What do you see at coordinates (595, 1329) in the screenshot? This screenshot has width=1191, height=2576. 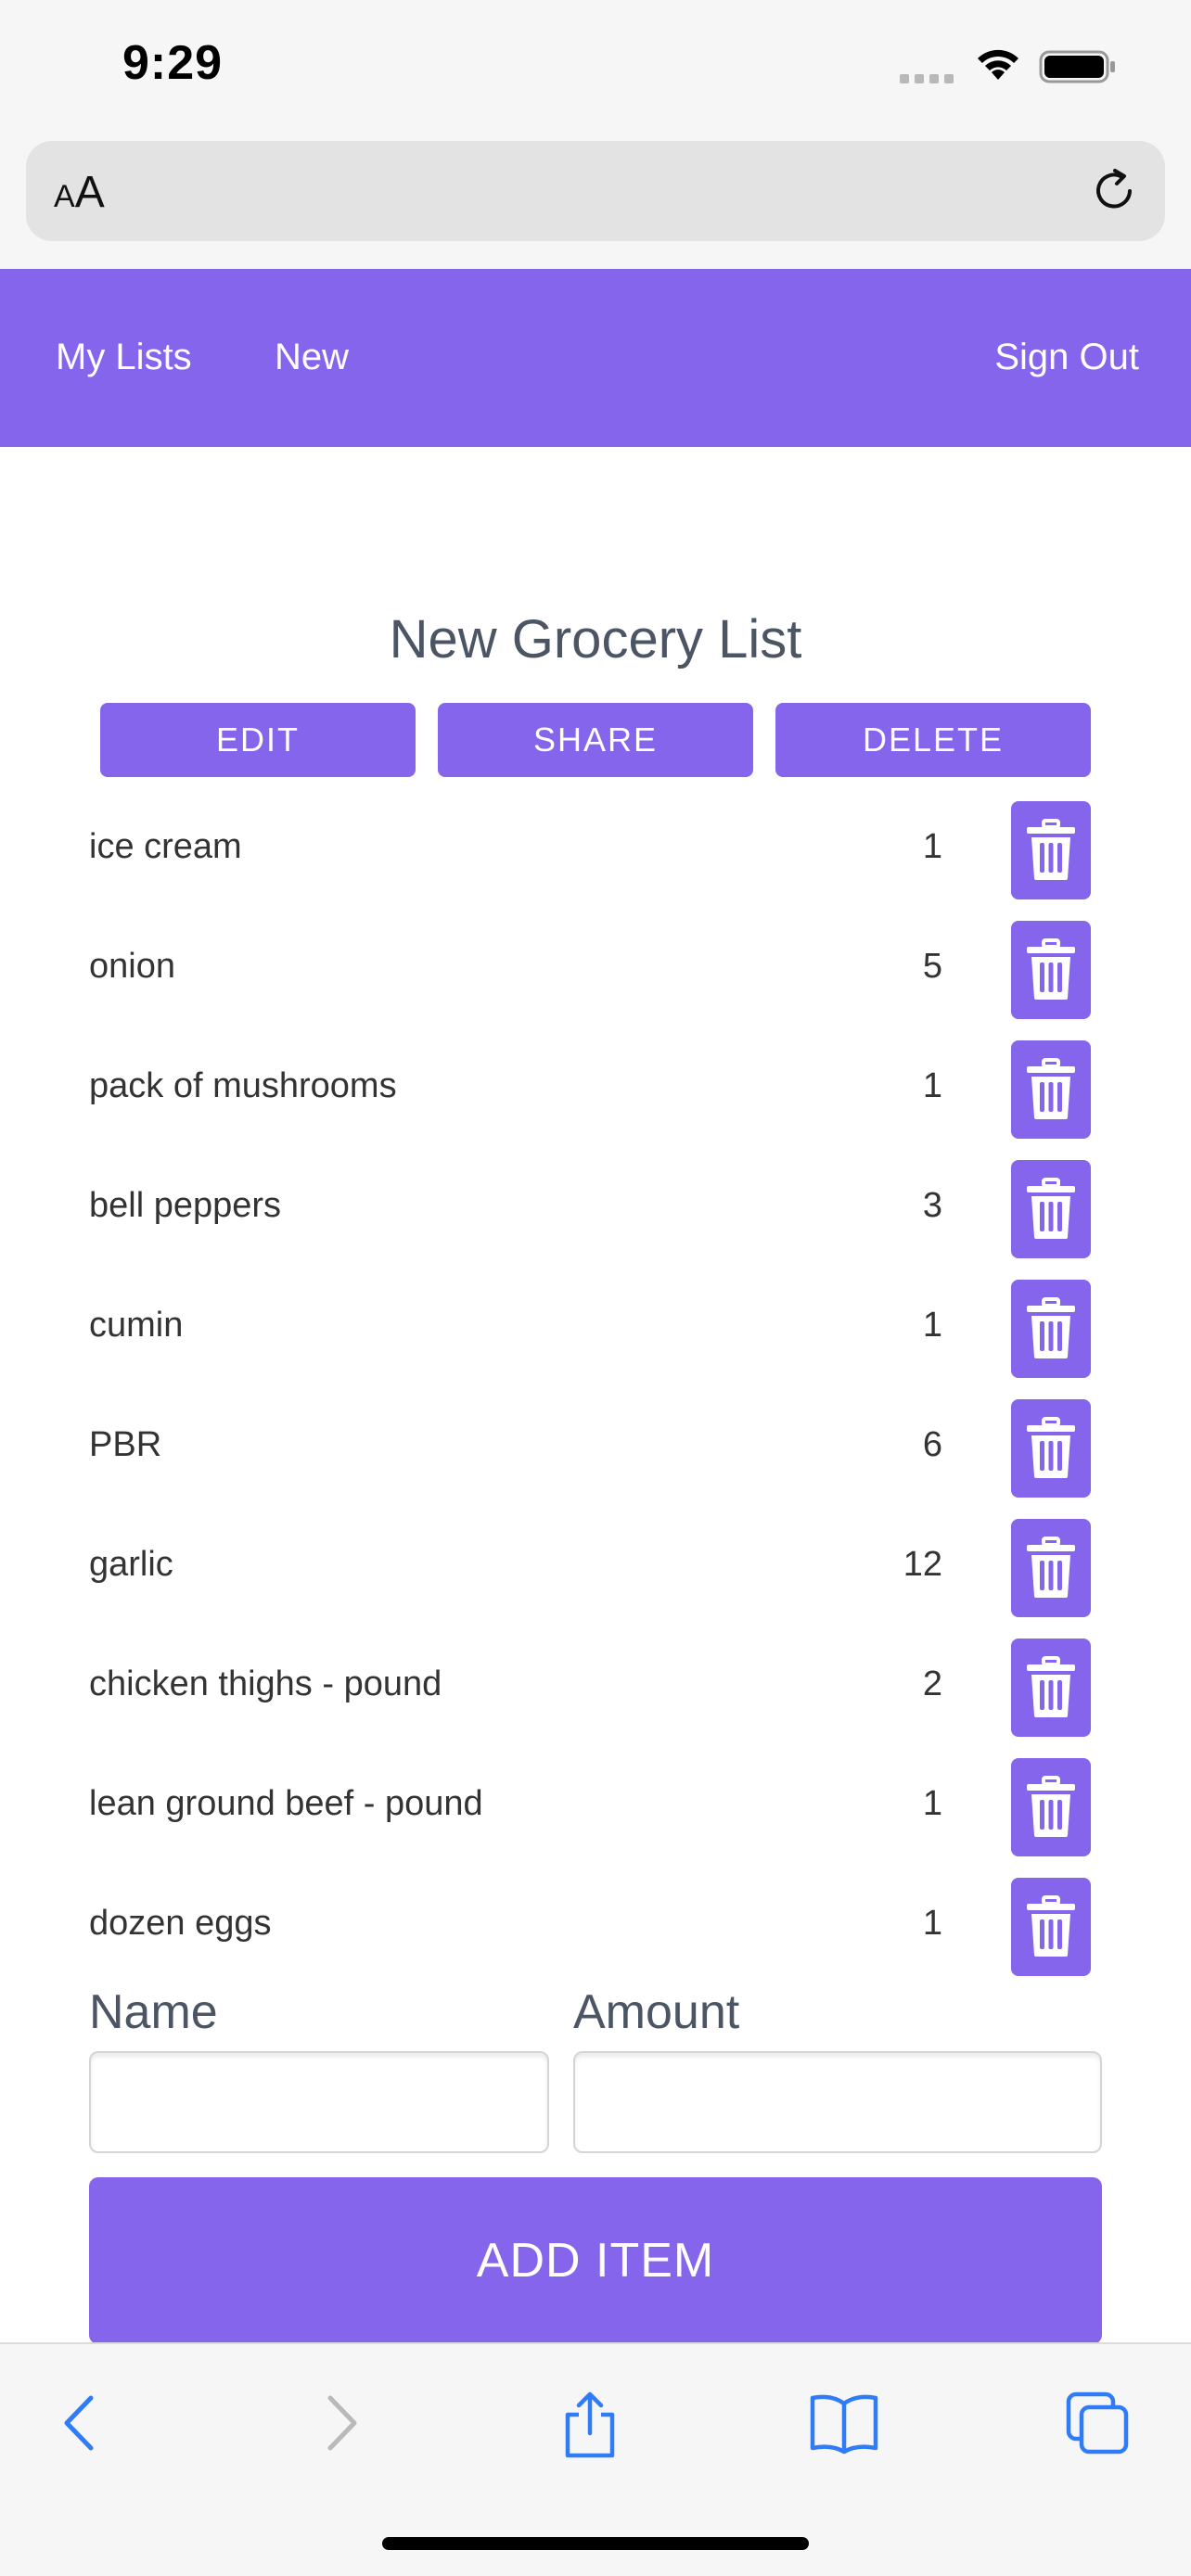 I see `list-item: cumin 1` at bounding box center [595, 1329].